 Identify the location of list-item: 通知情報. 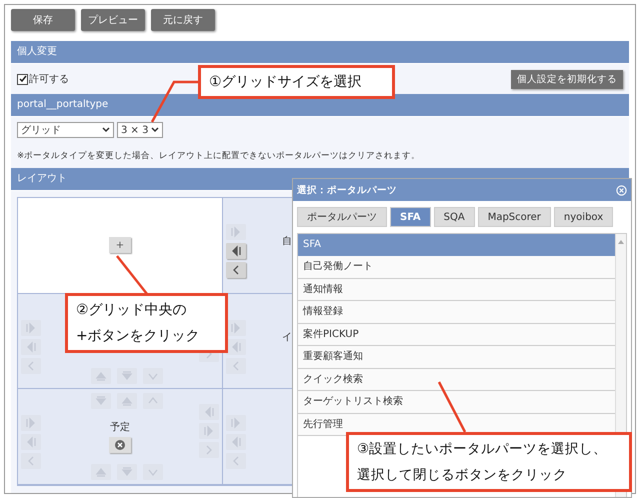
(456, 289).